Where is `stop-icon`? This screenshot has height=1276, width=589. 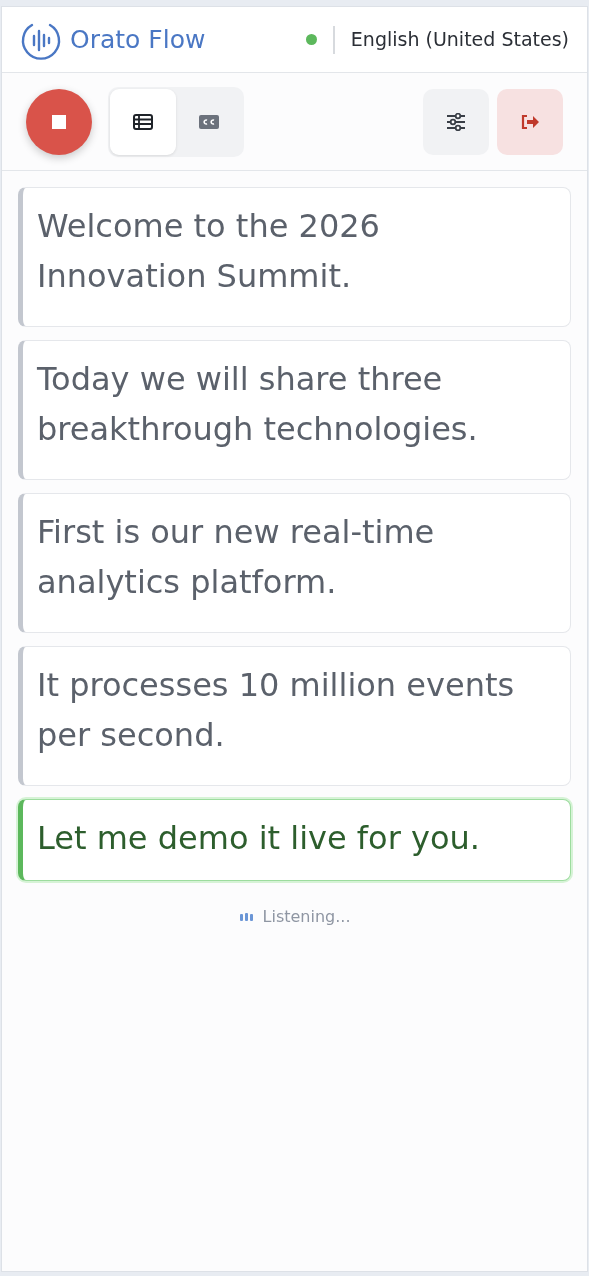 stop-icon is located at coordinates (59, 121).